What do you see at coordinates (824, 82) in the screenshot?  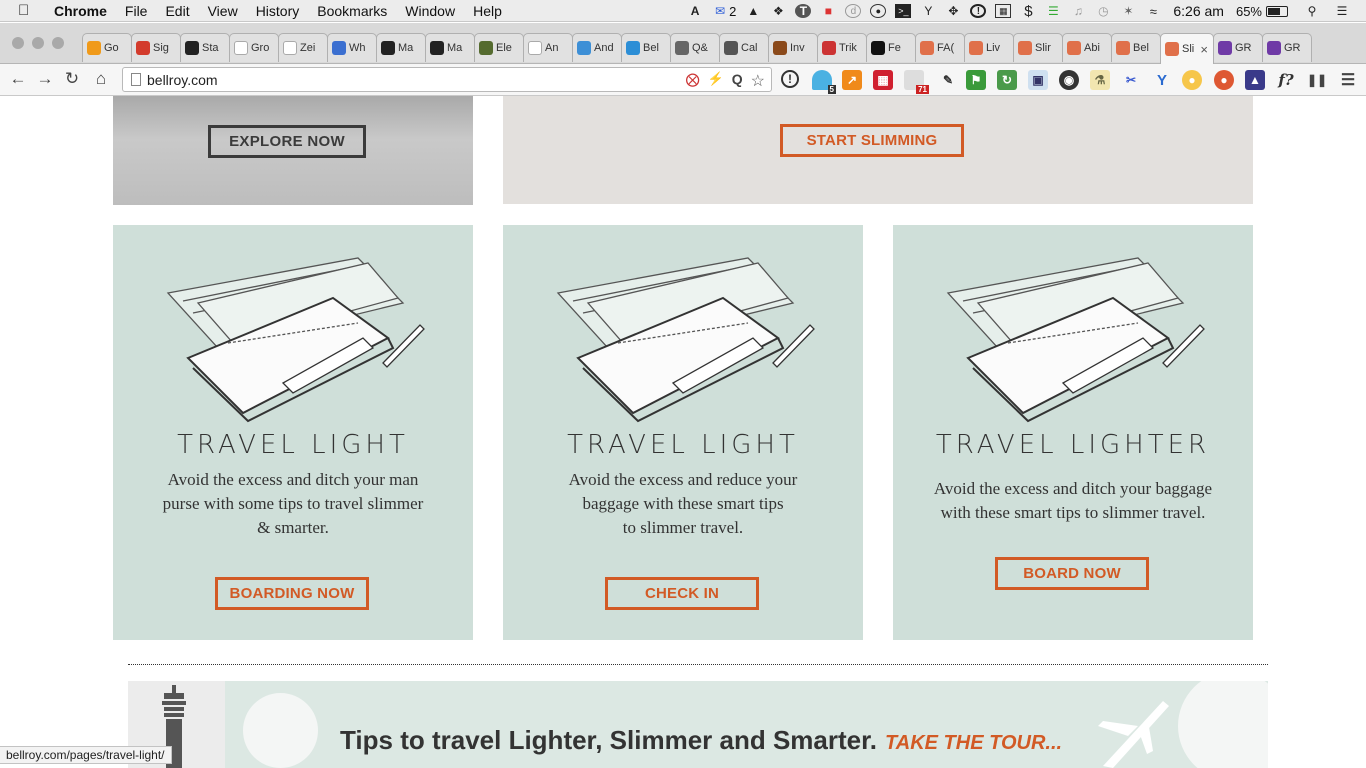 I see `ghostery-icon: 5` at bounding box center [824, 82].